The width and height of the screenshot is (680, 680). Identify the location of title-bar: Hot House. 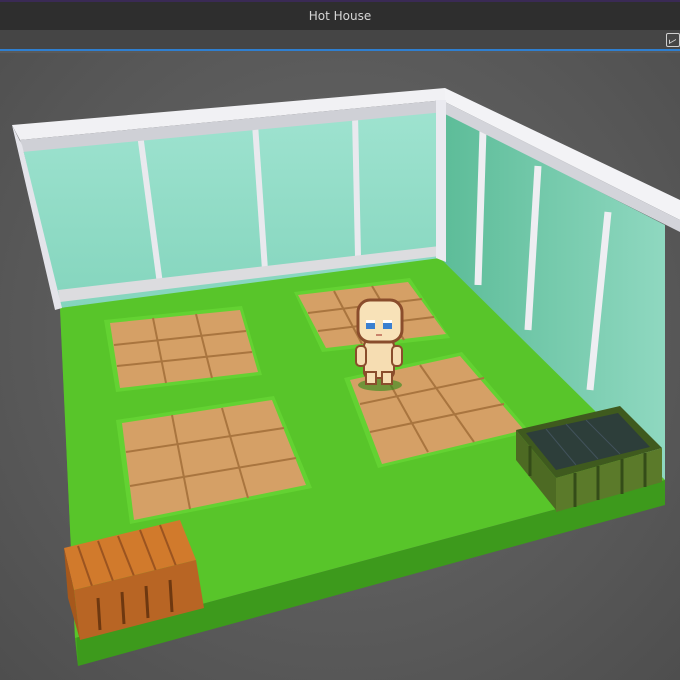
(340, 15).